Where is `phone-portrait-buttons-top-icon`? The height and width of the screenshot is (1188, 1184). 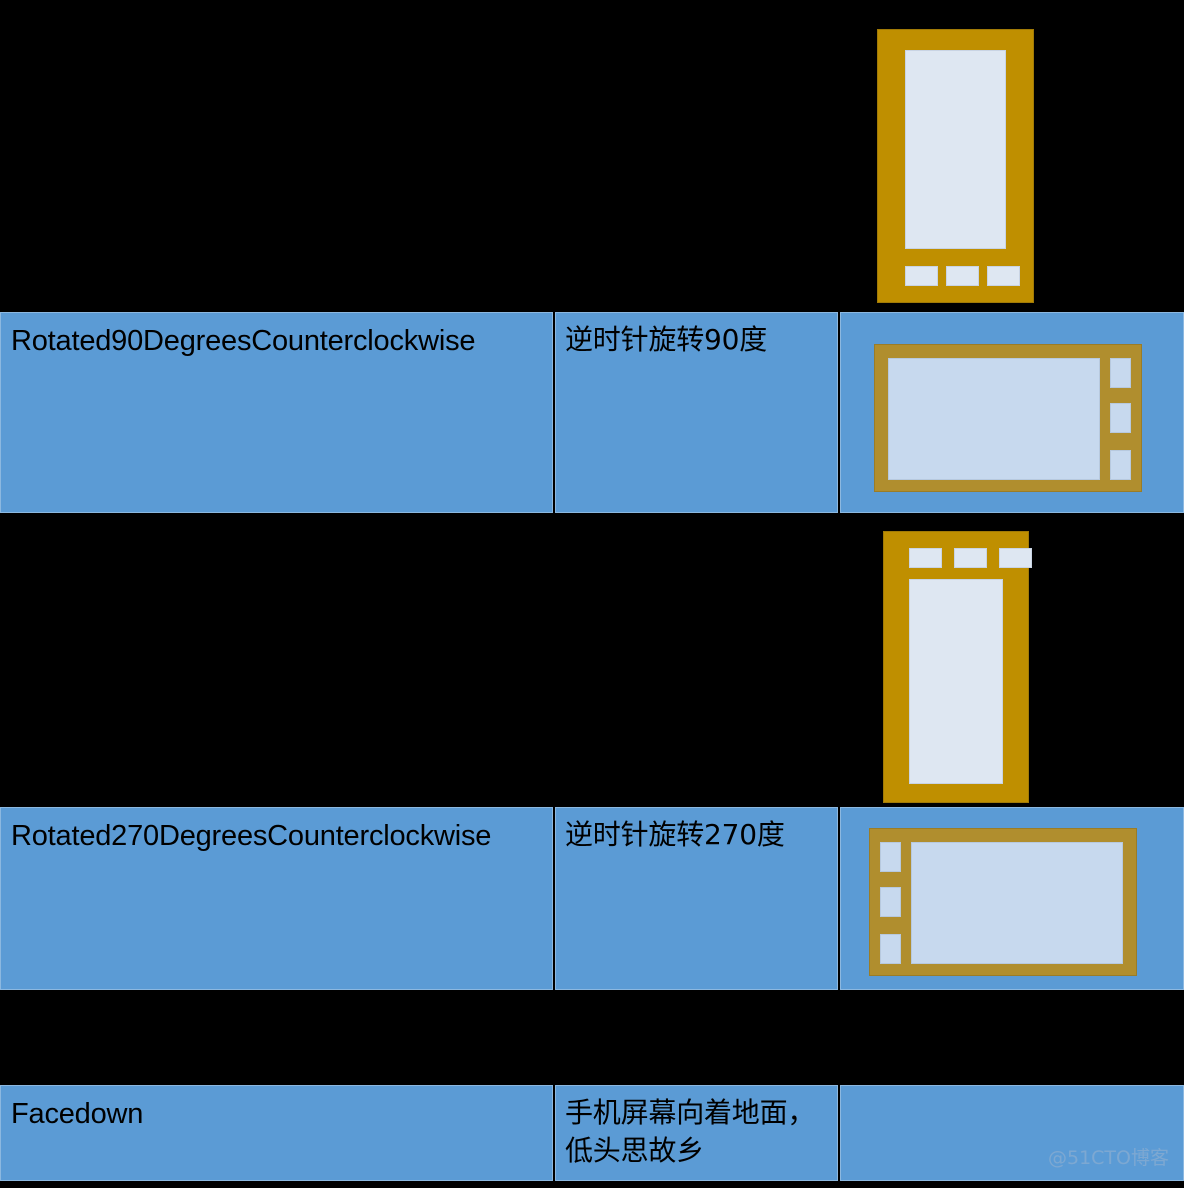 phone-portrait-buttons-top-icon is located at coordinates (957, 667).